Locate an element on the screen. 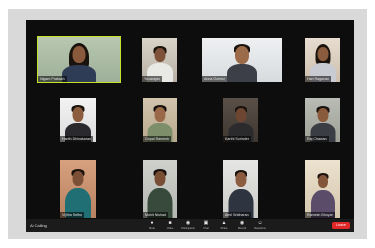  mute-button: ● Mute is located at coordinates (152, 225).